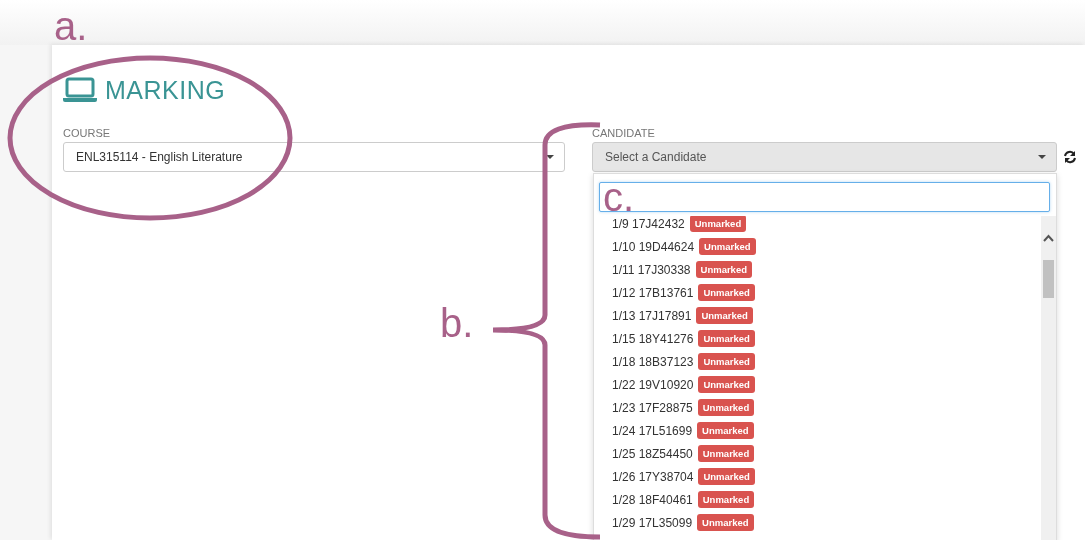 Image resolution: width=1085 pixels, height=540 pixels. What do you see at coordinates (653, 384) in the screenshot?
I see `candidate-name: 1/22 19V10920` at bounding box center [653, 384].